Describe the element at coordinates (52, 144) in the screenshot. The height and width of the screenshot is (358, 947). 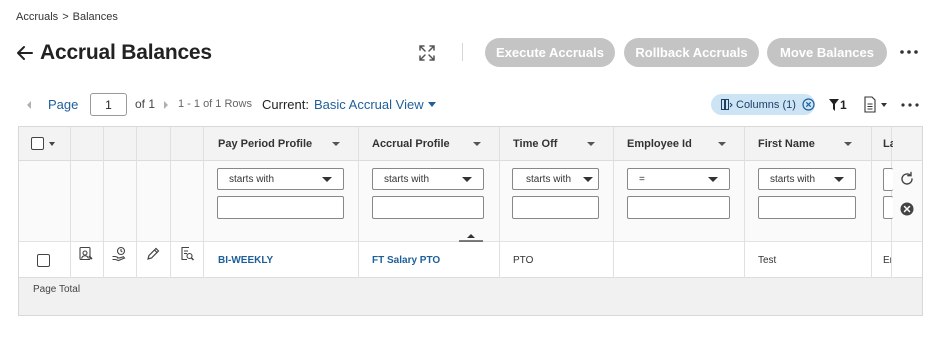
I see `select-menu-chevron-icon` at that location.